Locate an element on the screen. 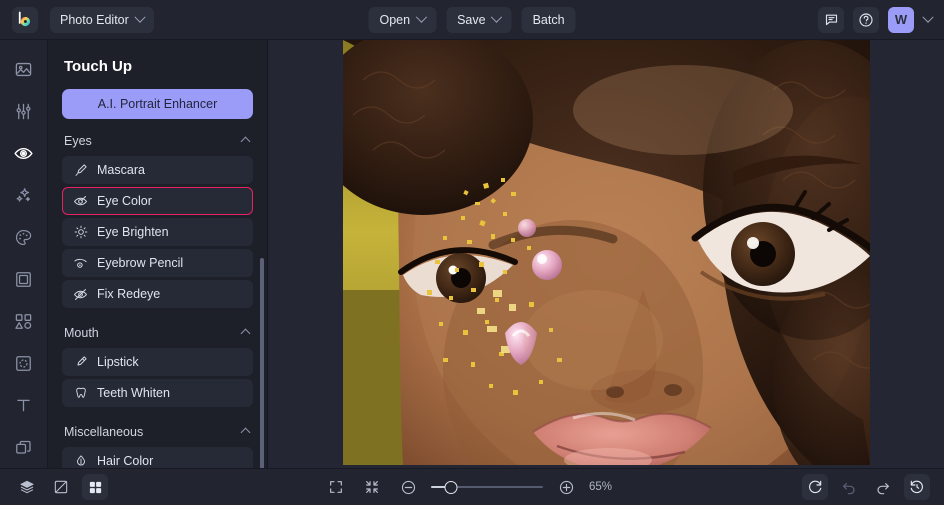  top-bar: Photo Editor Open Save Batch W is located at coordinates (472, 20).